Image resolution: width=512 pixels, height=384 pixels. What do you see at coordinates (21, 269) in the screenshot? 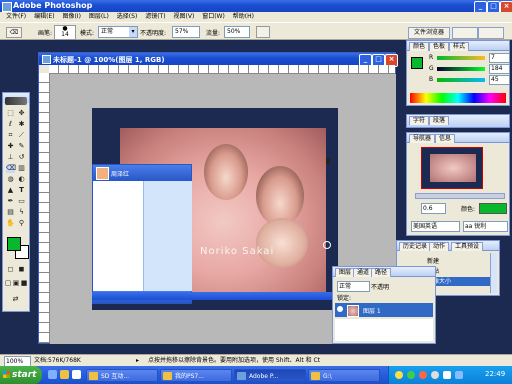
I see `quick-mask-mode-icon: ◼` at bounding box center [21, 269].